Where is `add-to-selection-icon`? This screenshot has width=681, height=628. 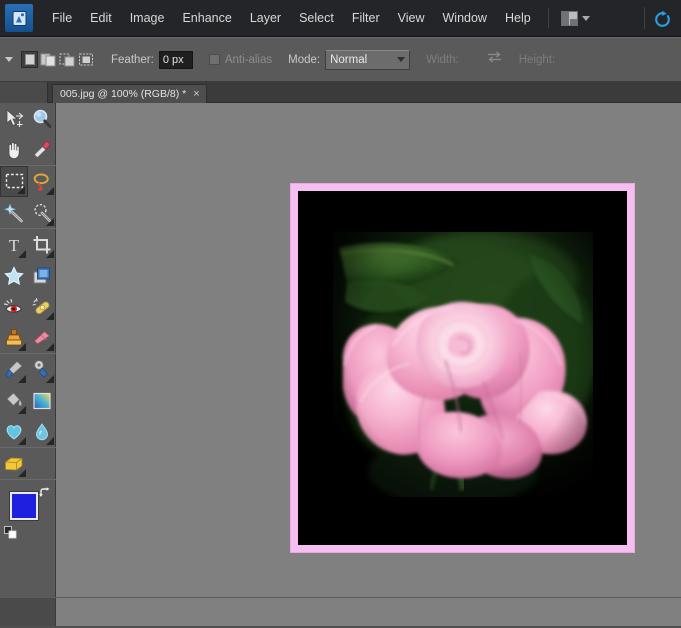 add-to-selection-icon is located at coordinates (48, 60).